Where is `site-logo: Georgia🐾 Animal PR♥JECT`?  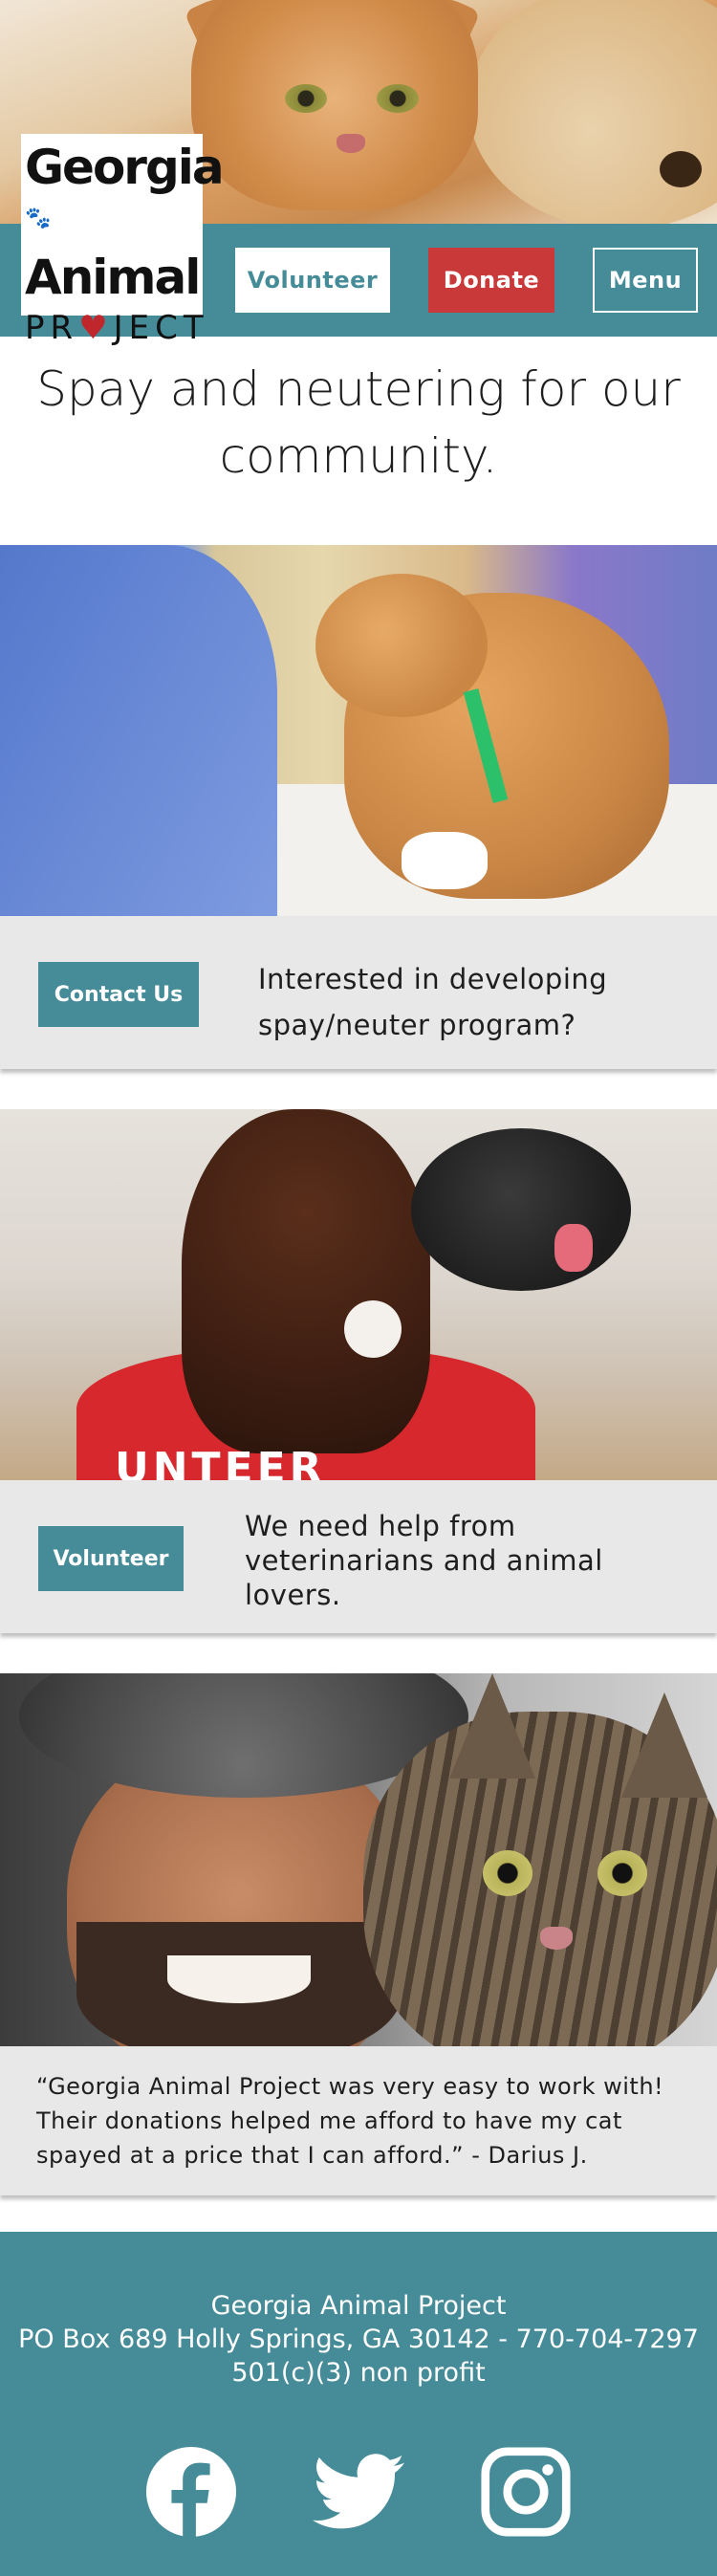 site-logo: Georgia🐾 Animal PR♥JECT is located at coordinates (123, 240).